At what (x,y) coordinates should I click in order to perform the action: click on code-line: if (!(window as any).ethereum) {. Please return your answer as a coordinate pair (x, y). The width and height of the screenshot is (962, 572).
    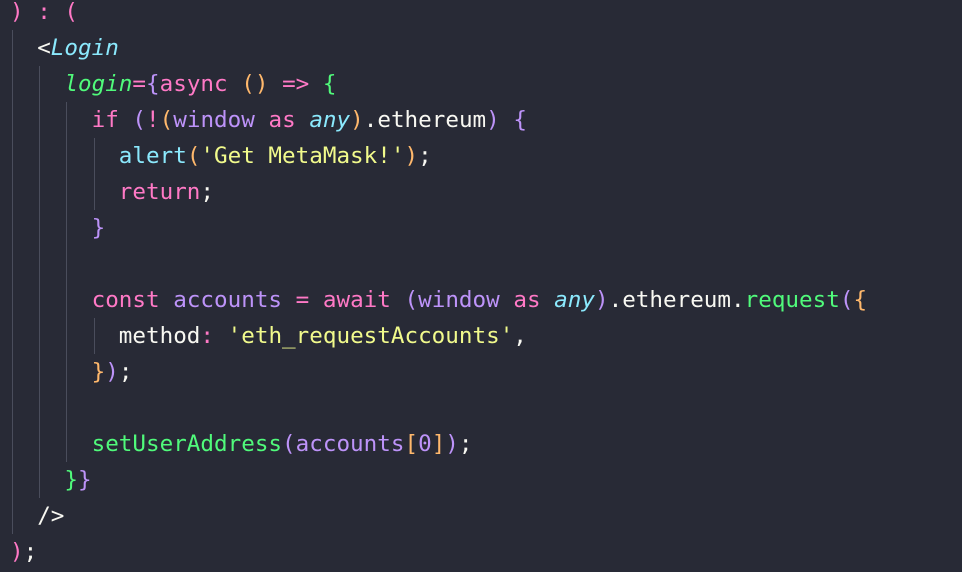
    Looking at the image, I should click on (309, 120).